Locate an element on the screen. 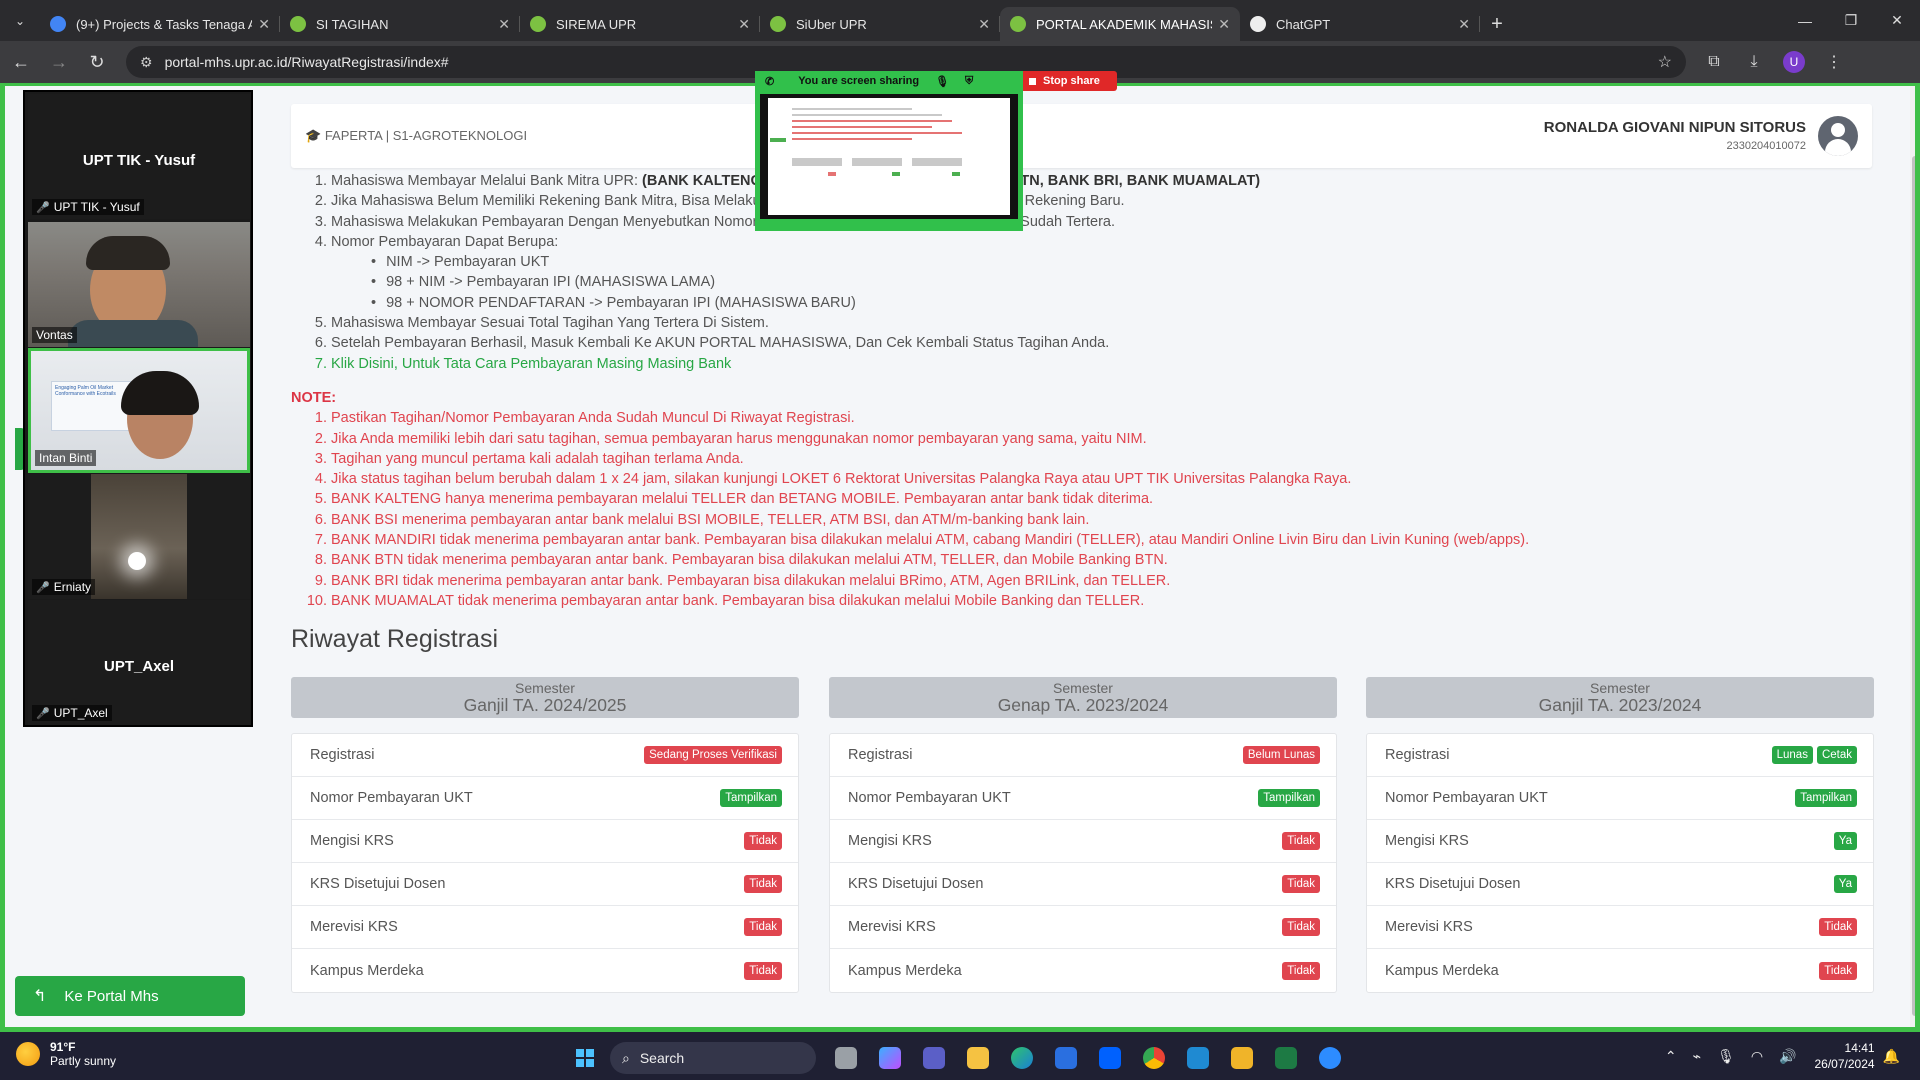 Image resolution: width=1920 pixels, height=1080 pixels. screen-share-bar: ✆ You are screen sharing 🎙 ⛨ is located at coordinates (889, 81).